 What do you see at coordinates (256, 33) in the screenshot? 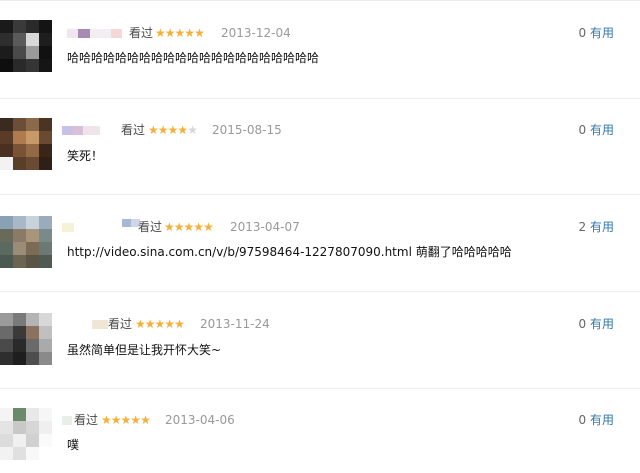
I see `review-date: 2013-12-04` at bounding box center [256, 33].